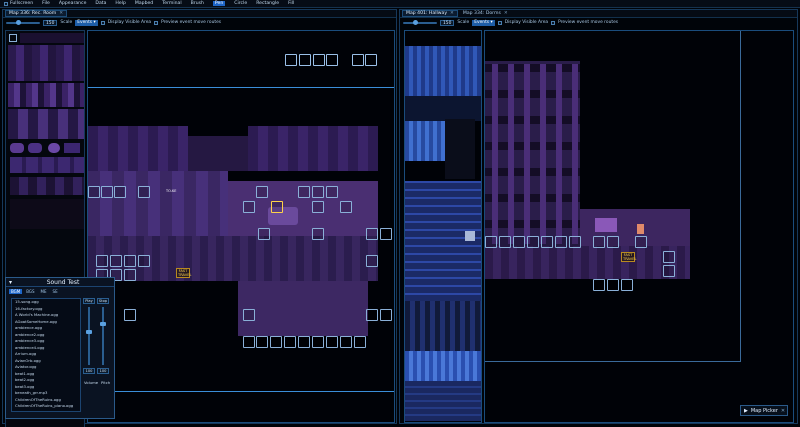 This screenshot has width=800, height=427. What do you see at coordinates (46, 406) in the screenshot?
I see `song-item: ChildrenOfTheRuins_piano.ogg` at bounding box center [46, 406].